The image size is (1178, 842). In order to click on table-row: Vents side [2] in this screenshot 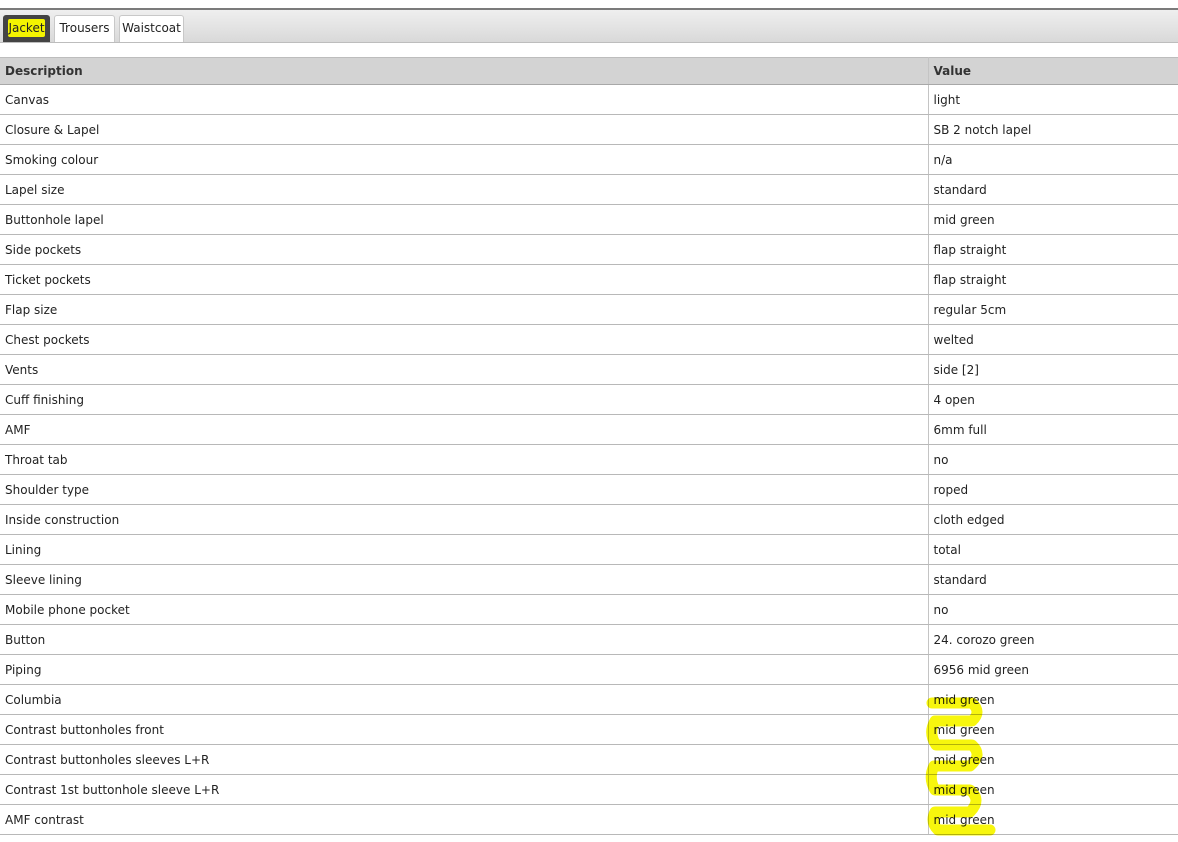, I will do `click(589, 369)`.